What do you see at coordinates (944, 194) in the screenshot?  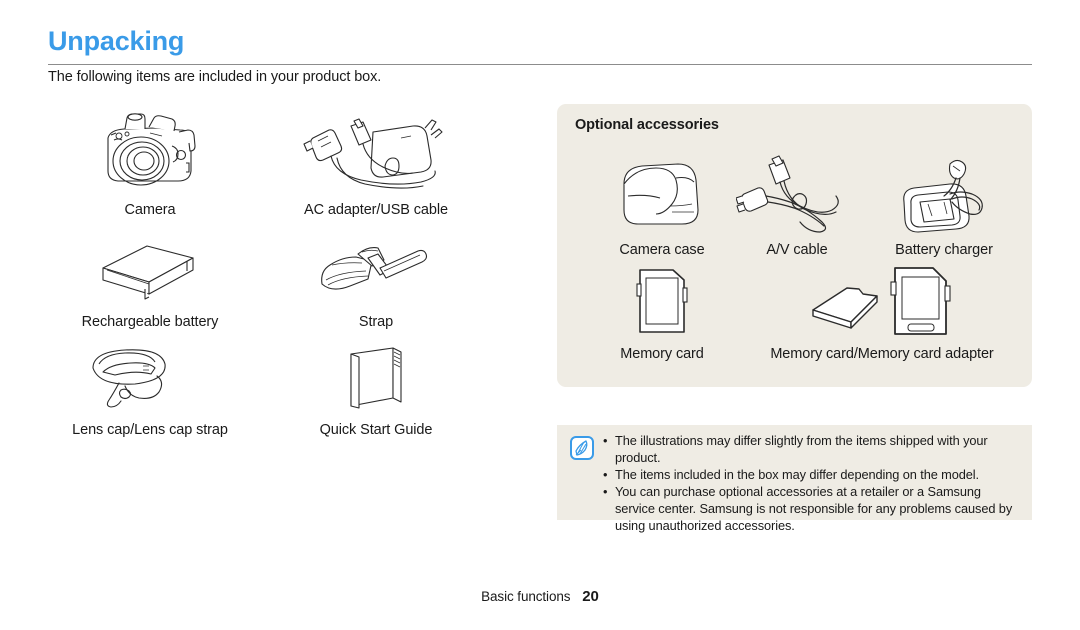 I see `battery-charger-icon` at bounding box center [944, 194].